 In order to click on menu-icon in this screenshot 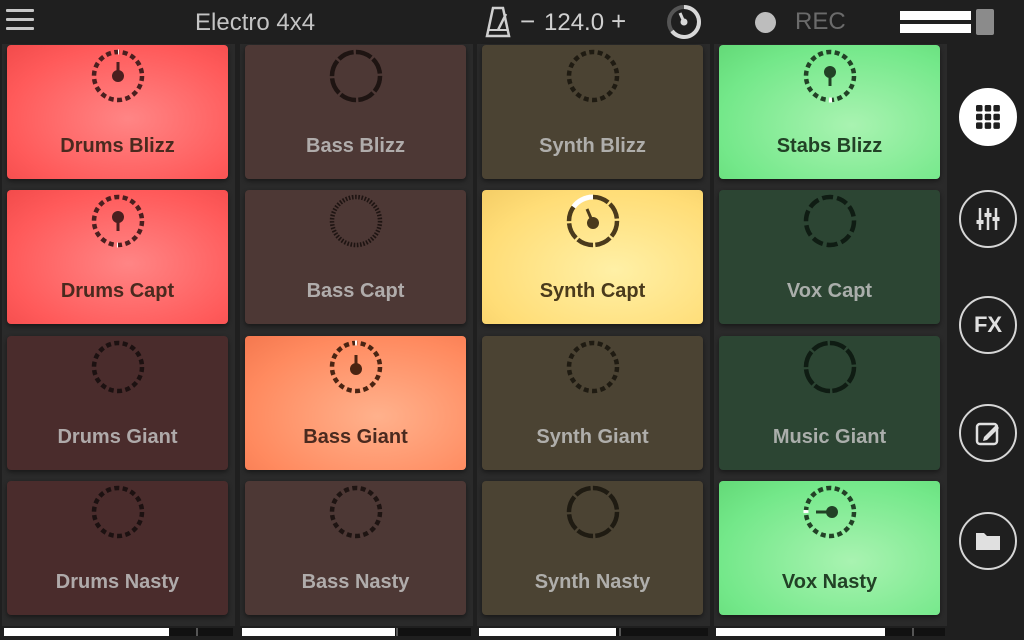, I will do `click(20, 22)`.